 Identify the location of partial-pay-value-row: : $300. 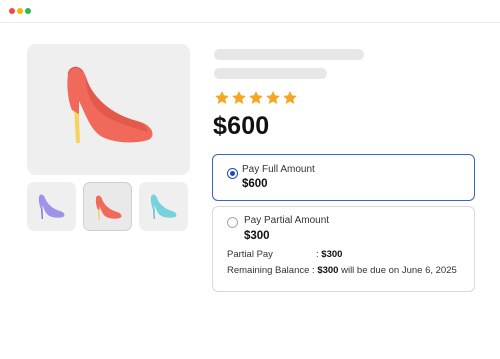
(329, 254).